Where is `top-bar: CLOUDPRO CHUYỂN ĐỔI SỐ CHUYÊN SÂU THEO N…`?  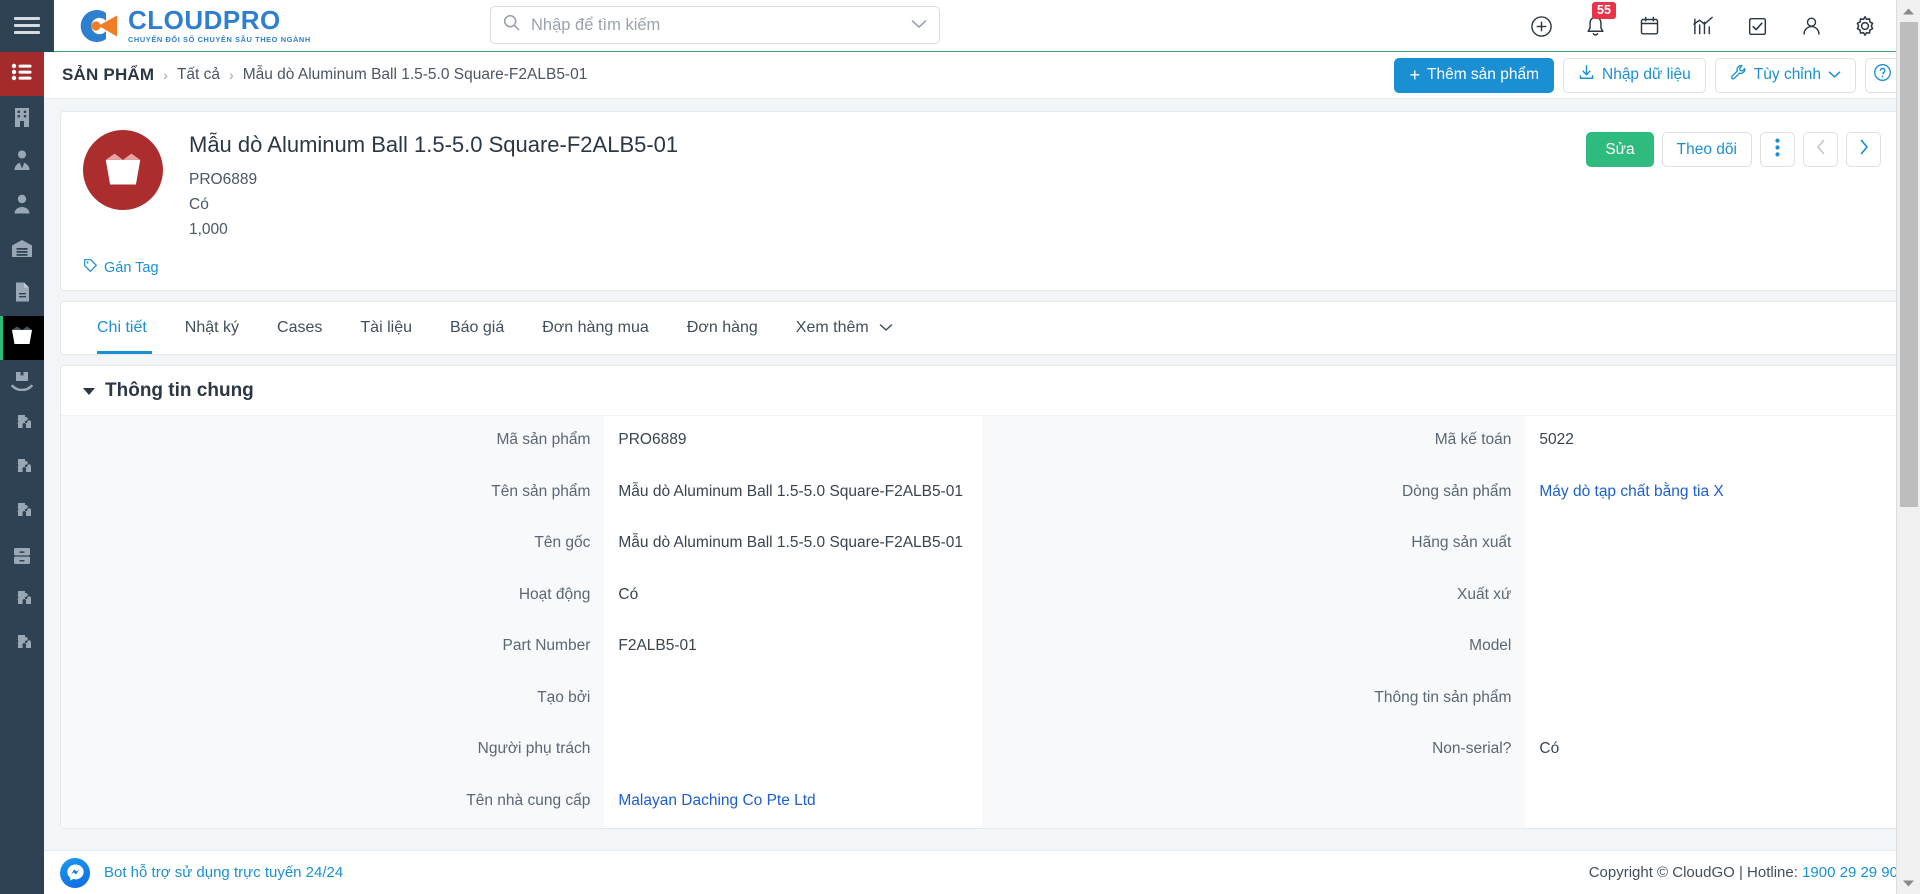 top-bar: CLOUDPRO CHUYỂN ĐỔI SỐ CHUYÊN SÂU THEO N… is located at coordinates (960, 26).